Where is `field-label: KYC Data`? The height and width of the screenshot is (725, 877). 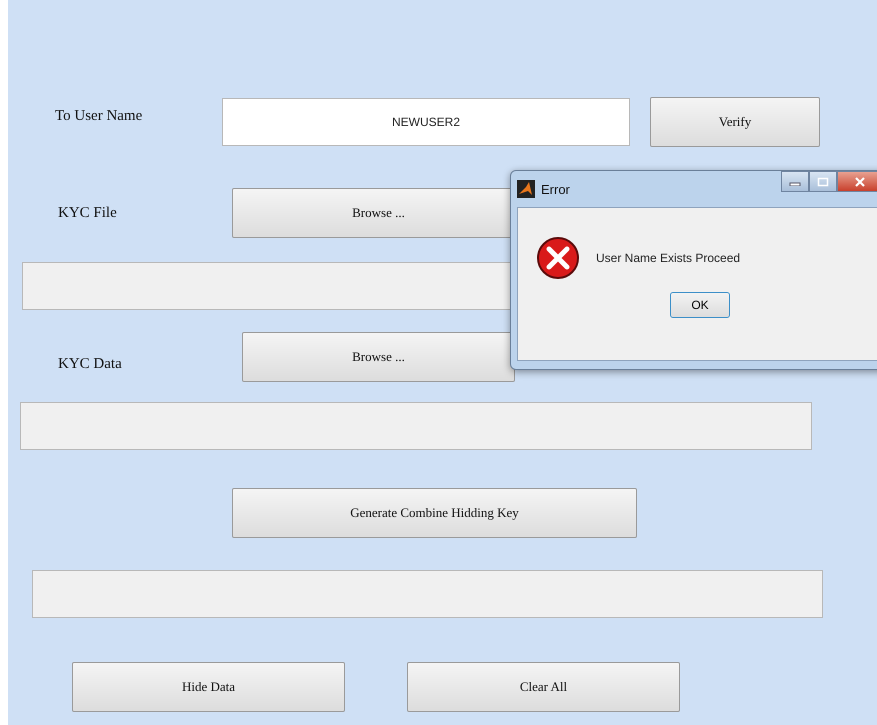
field-label: KYC Data is located at coordinates (90, 364).